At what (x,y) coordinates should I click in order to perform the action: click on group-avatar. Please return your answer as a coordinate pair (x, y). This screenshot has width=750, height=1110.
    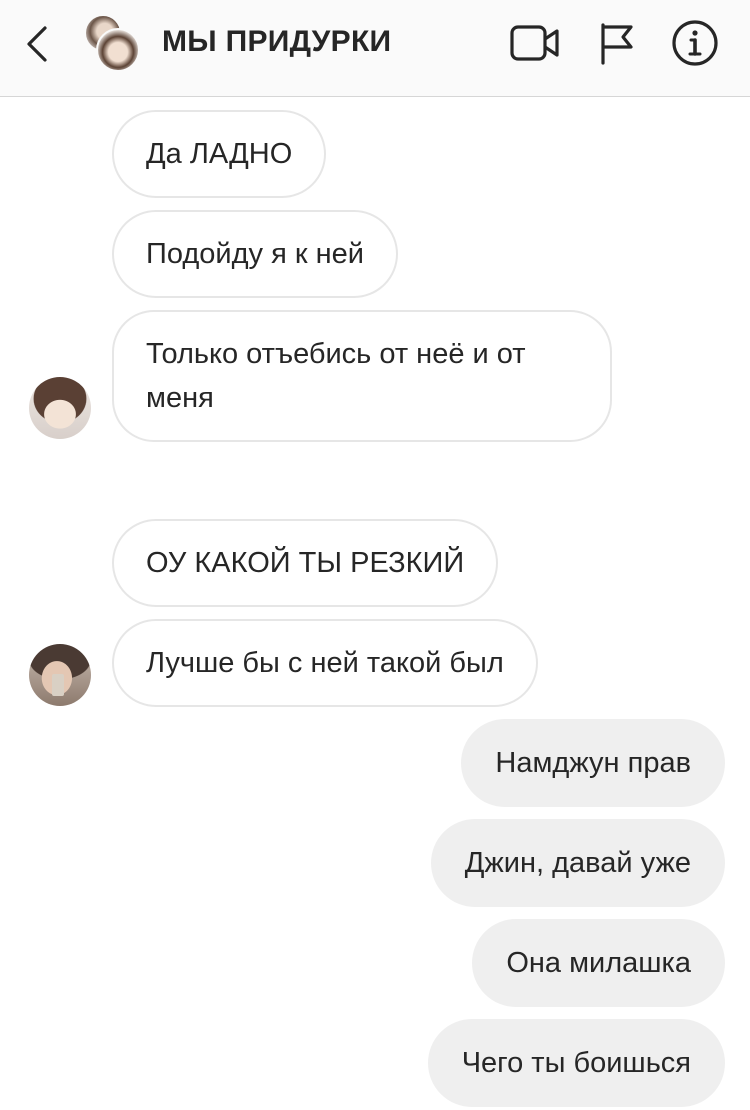
    Looking at the image, I should click on (112, 43).